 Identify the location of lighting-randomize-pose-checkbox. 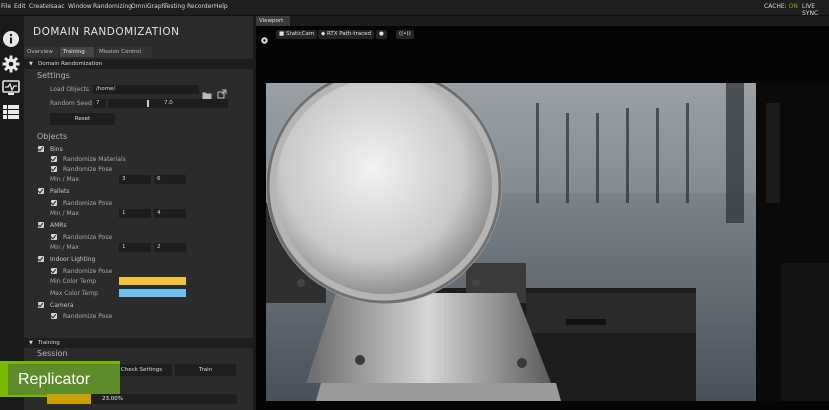
(54, 271).